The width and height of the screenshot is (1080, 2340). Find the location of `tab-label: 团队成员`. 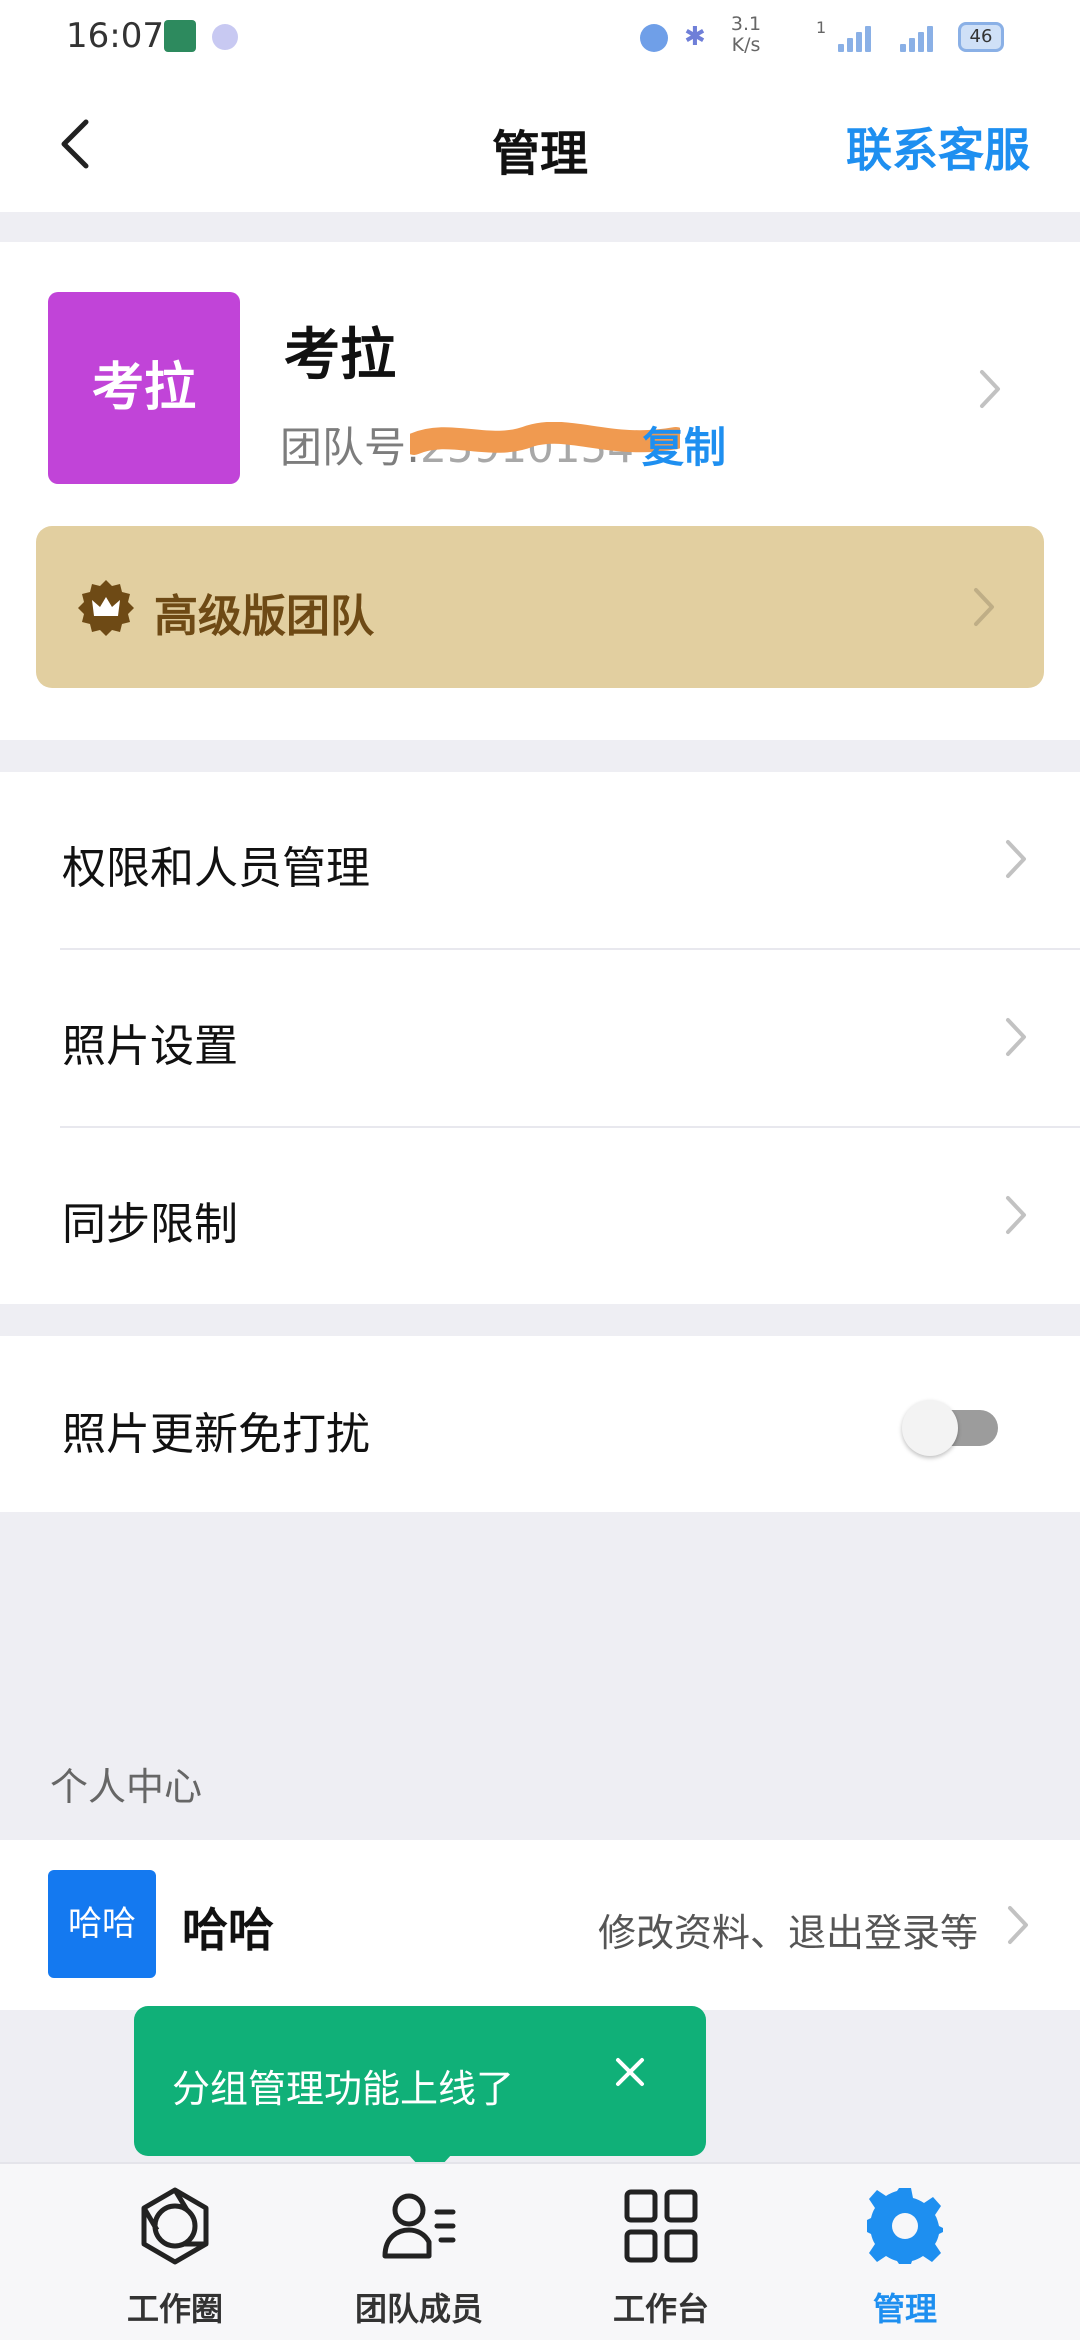

tab-label: 团队成员 is located at coordinates (418, 2309).